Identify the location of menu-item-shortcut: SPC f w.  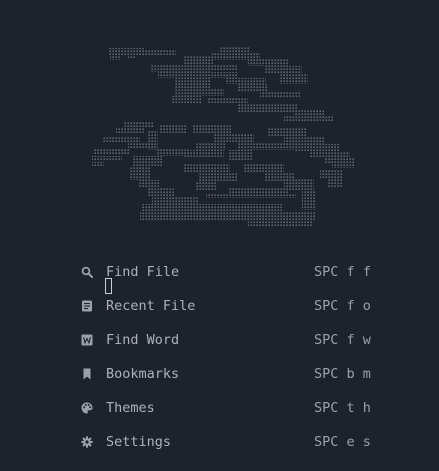
(342, 340).